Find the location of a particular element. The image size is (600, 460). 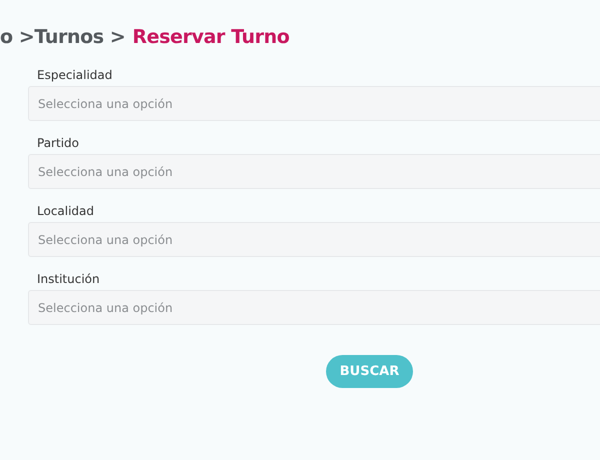

field-label: Localidad is located at coordinates (66, 211).